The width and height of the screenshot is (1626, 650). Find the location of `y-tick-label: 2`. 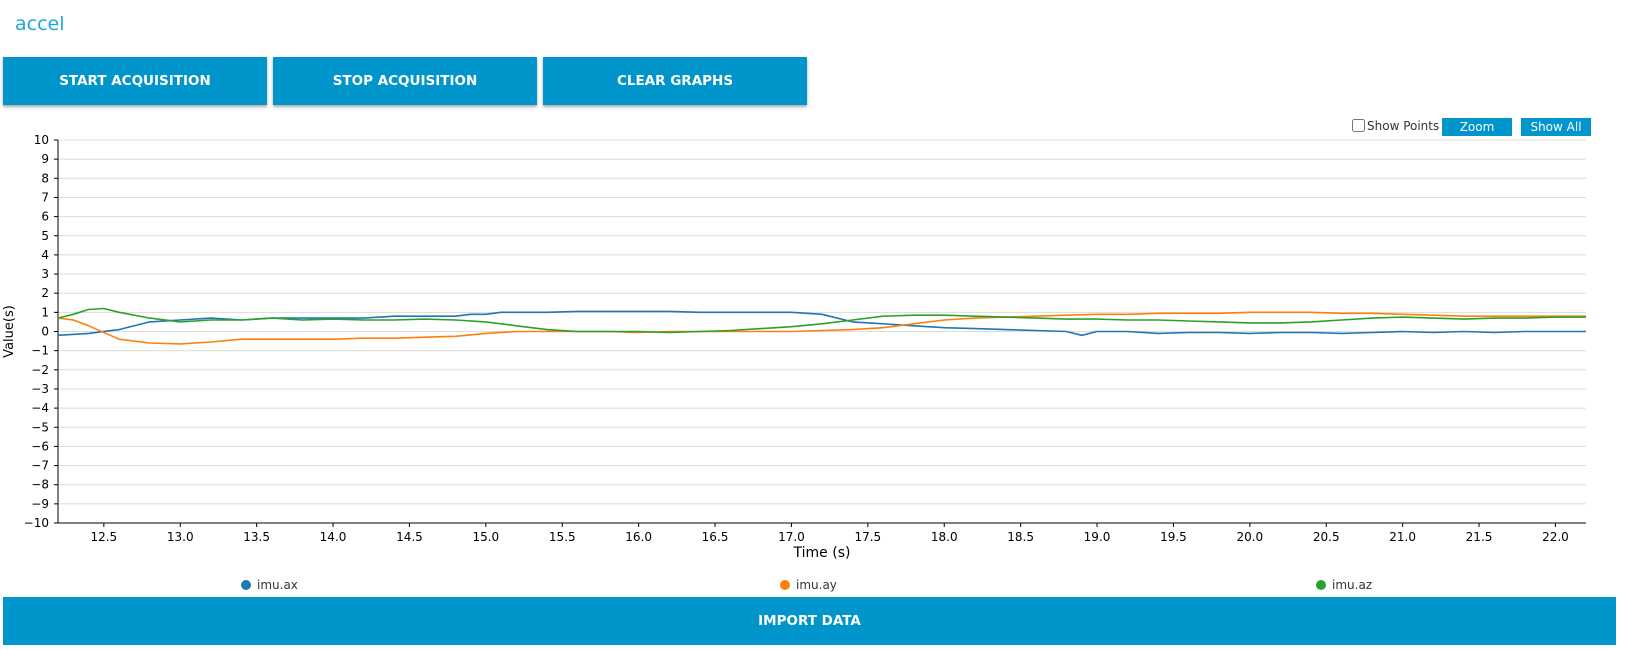

y-tick-label: 2 is located at coordinates (45, 293).